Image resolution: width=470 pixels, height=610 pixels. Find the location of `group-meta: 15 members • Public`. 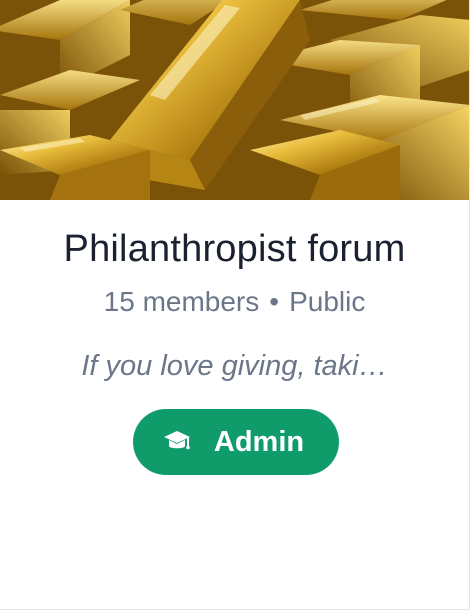

group-meta: 15 members • Public is located at coordinates (234, 302).